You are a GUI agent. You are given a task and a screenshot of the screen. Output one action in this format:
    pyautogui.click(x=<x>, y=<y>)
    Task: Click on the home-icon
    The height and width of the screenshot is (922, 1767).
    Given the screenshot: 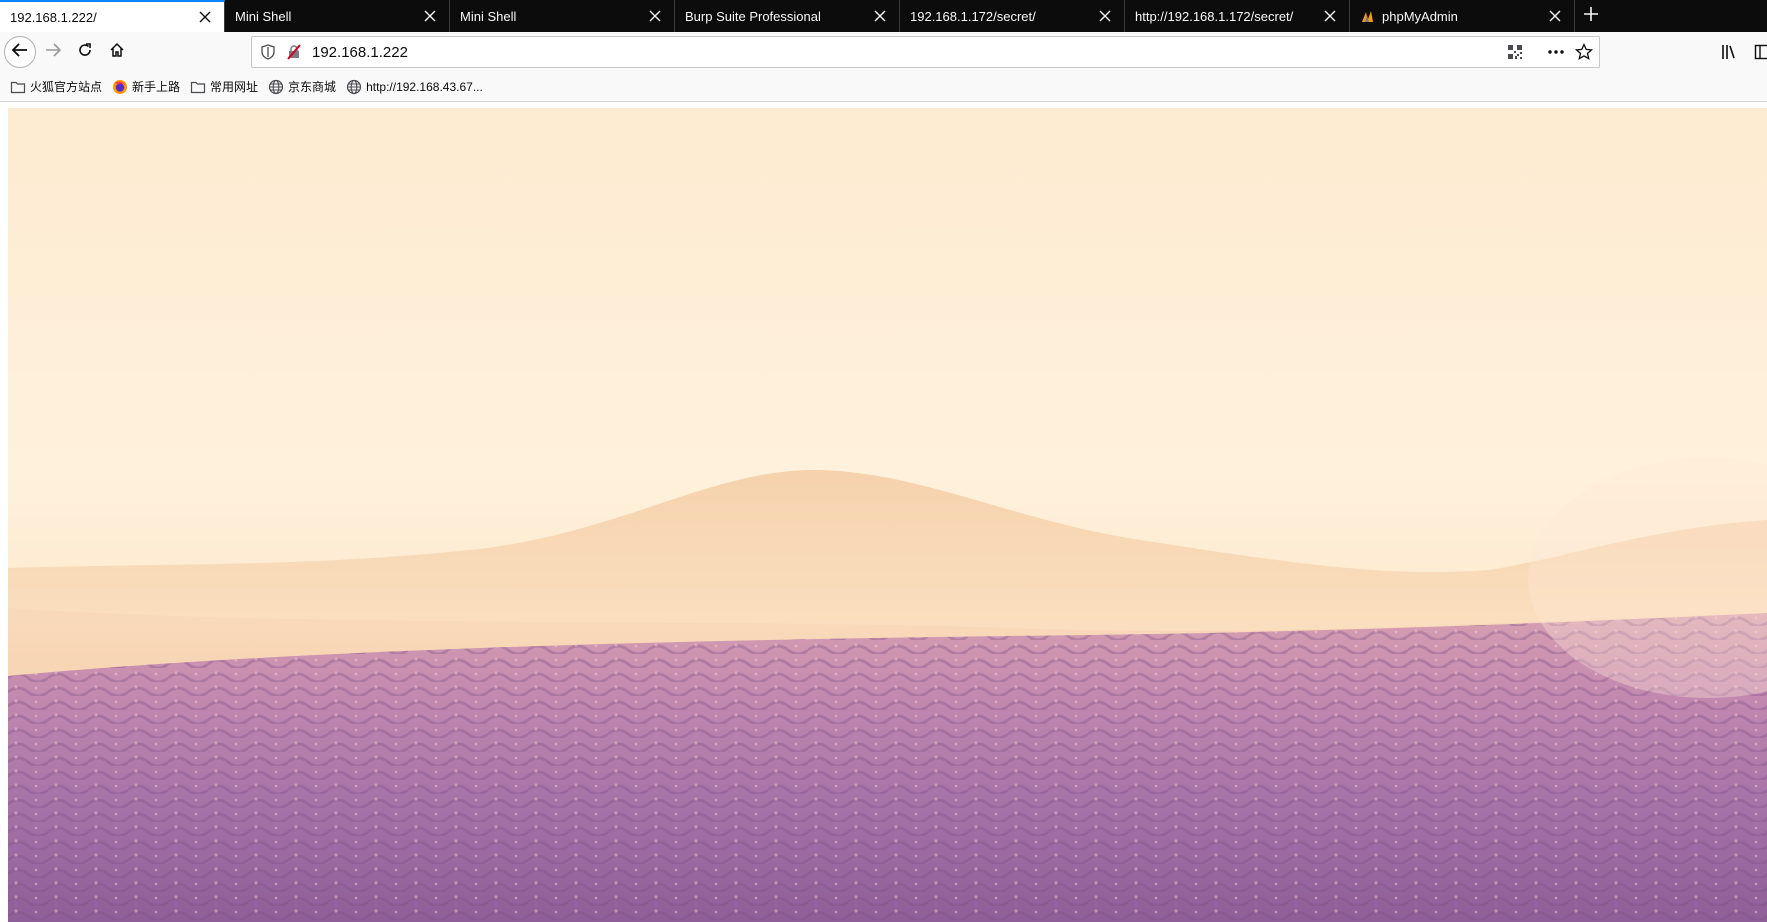 What is the action you would take?
    pyautogui.click(x=117, y=52)
    